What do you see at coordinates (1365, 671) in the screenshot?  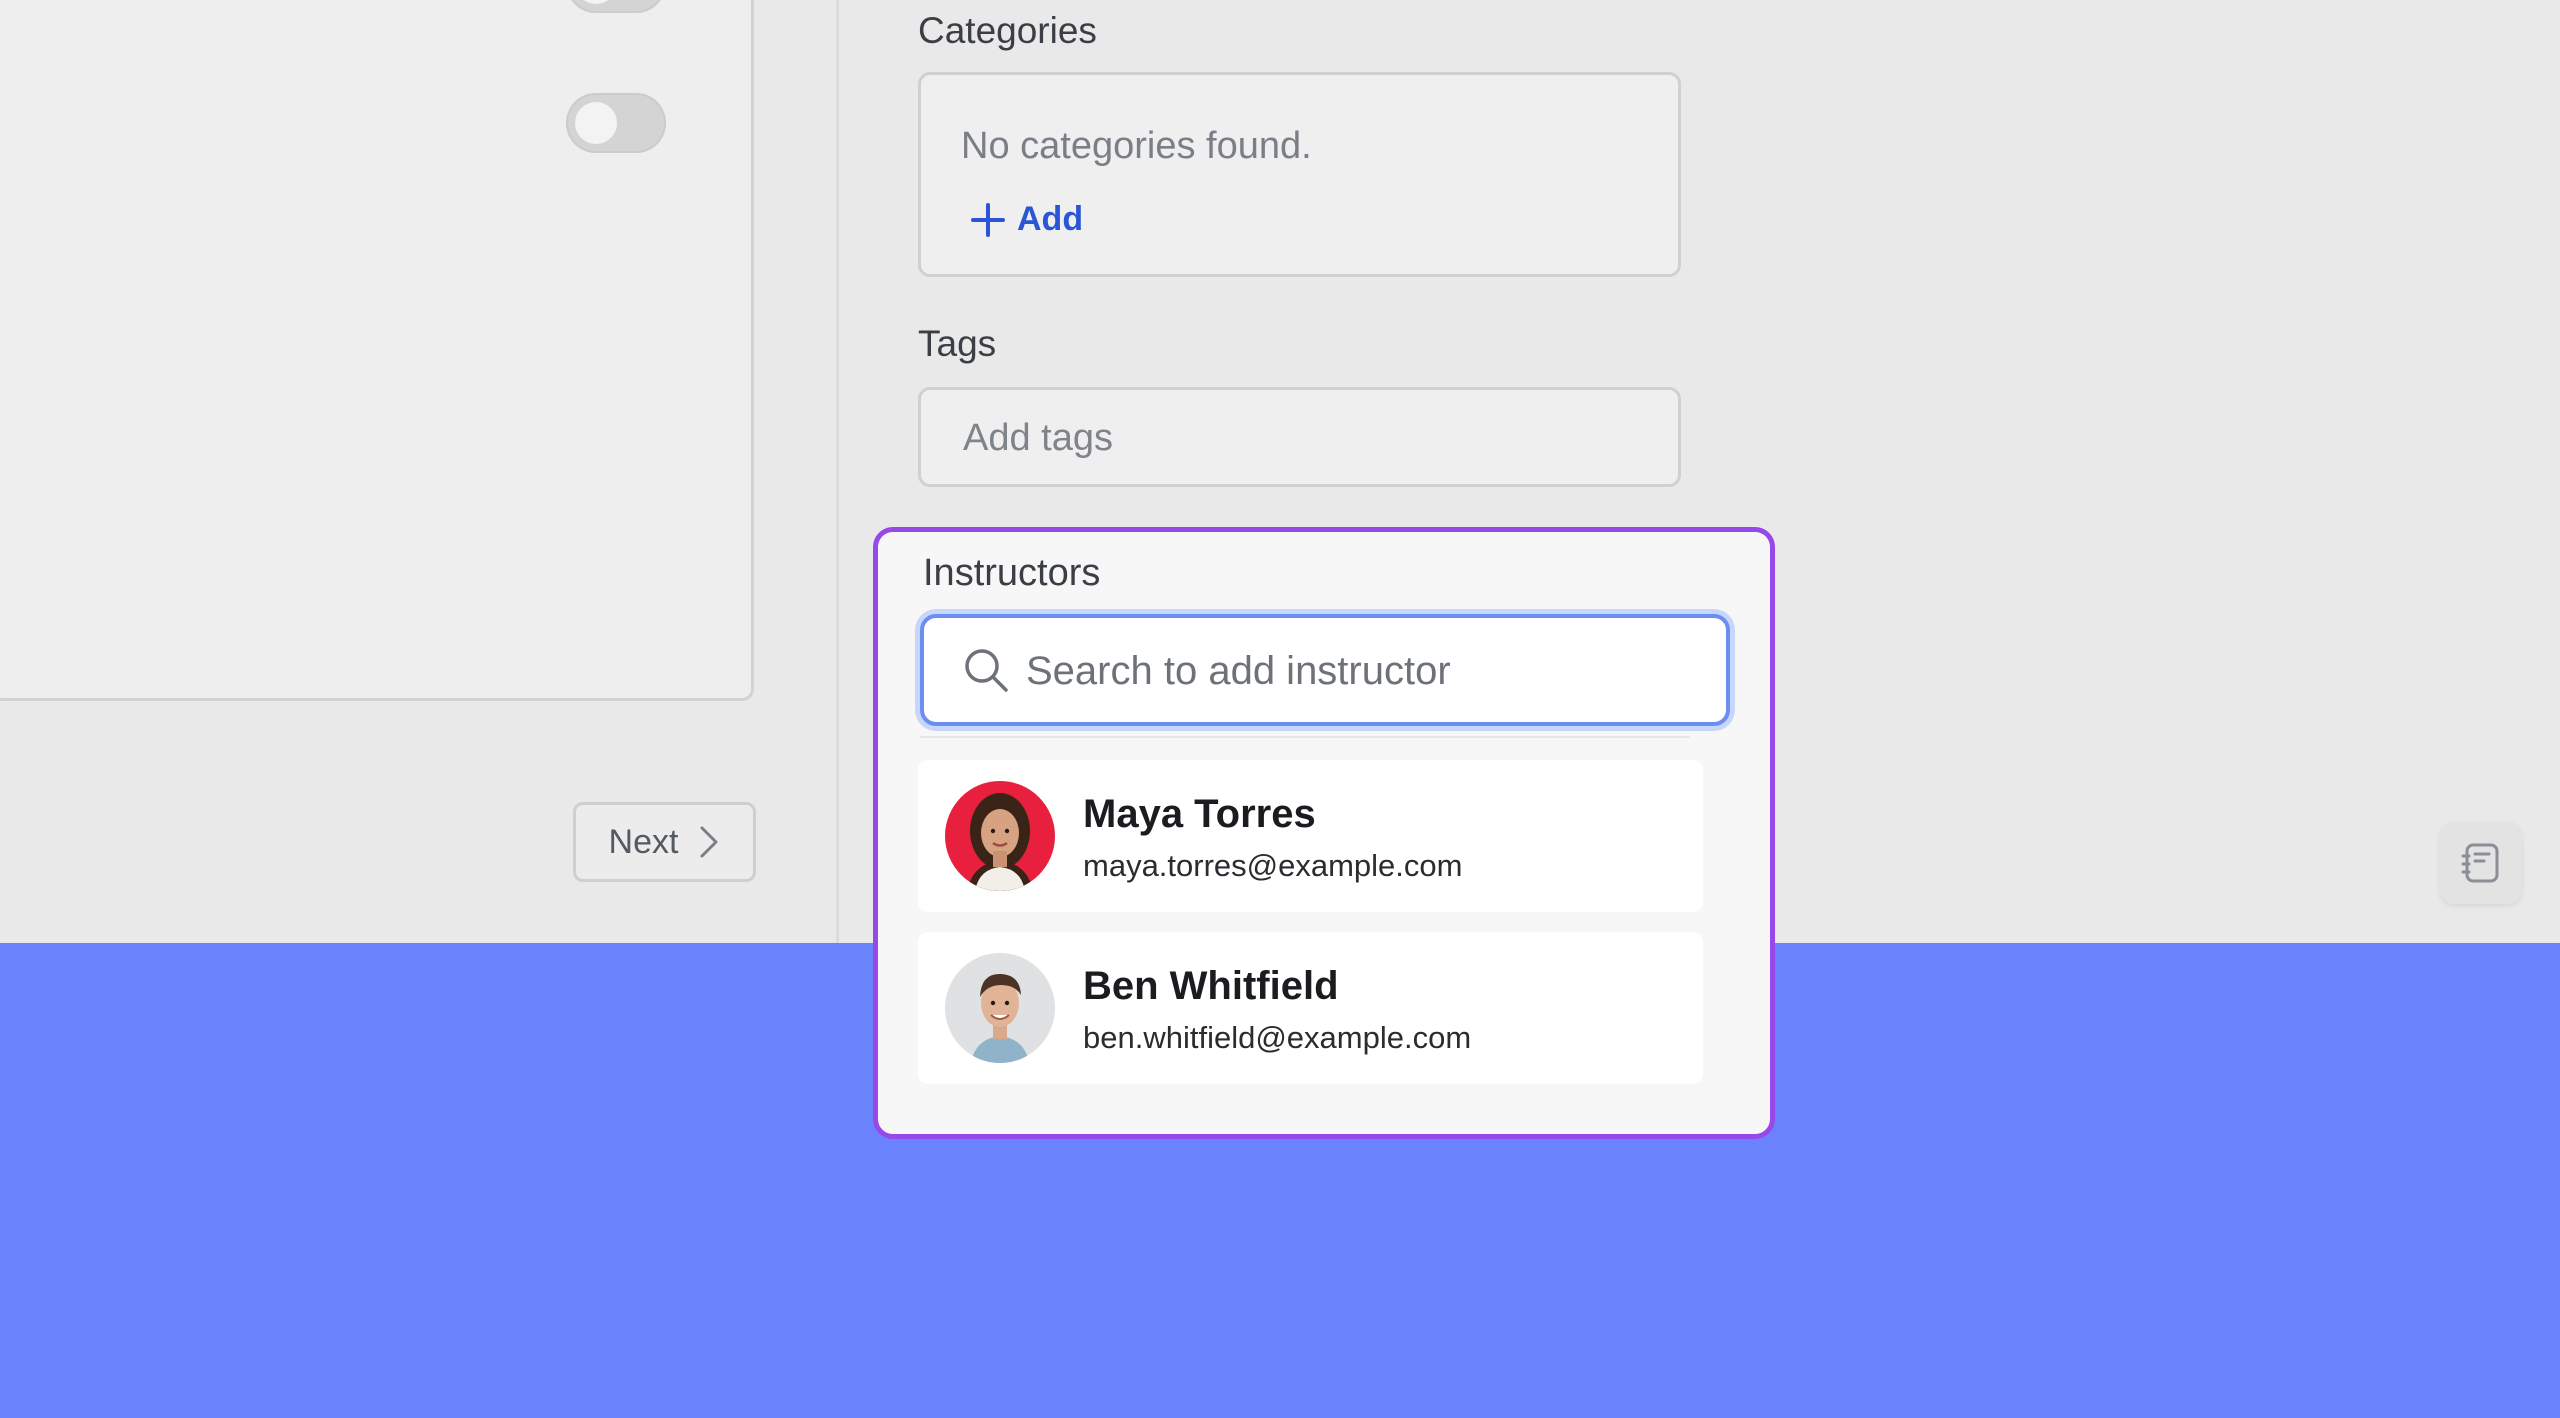 I see `instructor-search-input` at bounding box center [1365, 671].